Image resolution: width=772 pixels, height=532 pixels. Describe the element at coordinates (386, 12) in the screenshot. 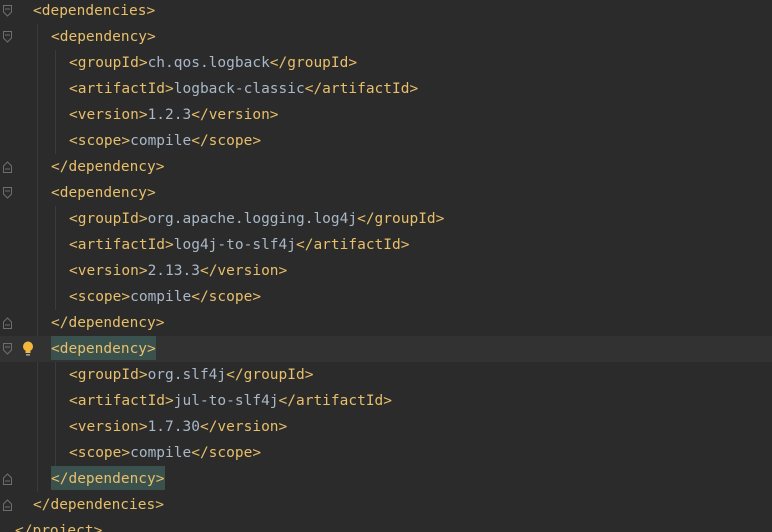

I see `code-line: <dependencies>` at that location.